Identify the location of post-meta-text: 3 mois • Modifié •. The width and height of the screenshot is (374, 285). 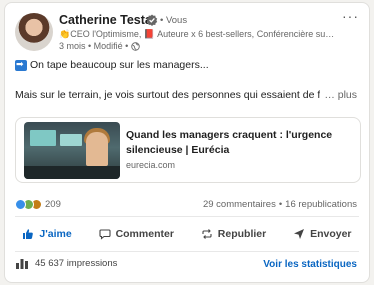
(94, 46).